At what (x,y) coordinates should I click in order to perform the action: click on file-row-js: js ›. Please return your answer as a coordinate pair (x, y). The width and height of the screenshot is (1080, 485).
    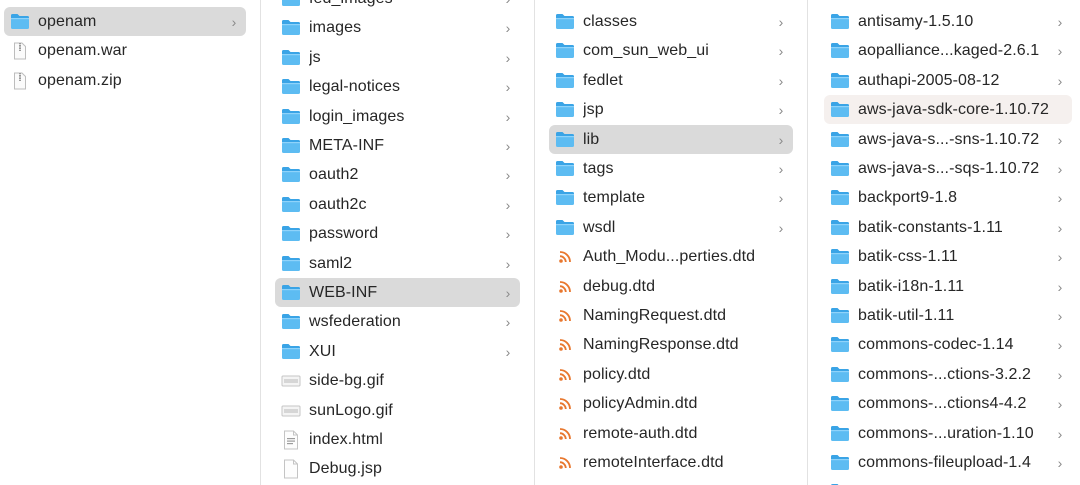
    Looking at the image, I should click on (397, 57).